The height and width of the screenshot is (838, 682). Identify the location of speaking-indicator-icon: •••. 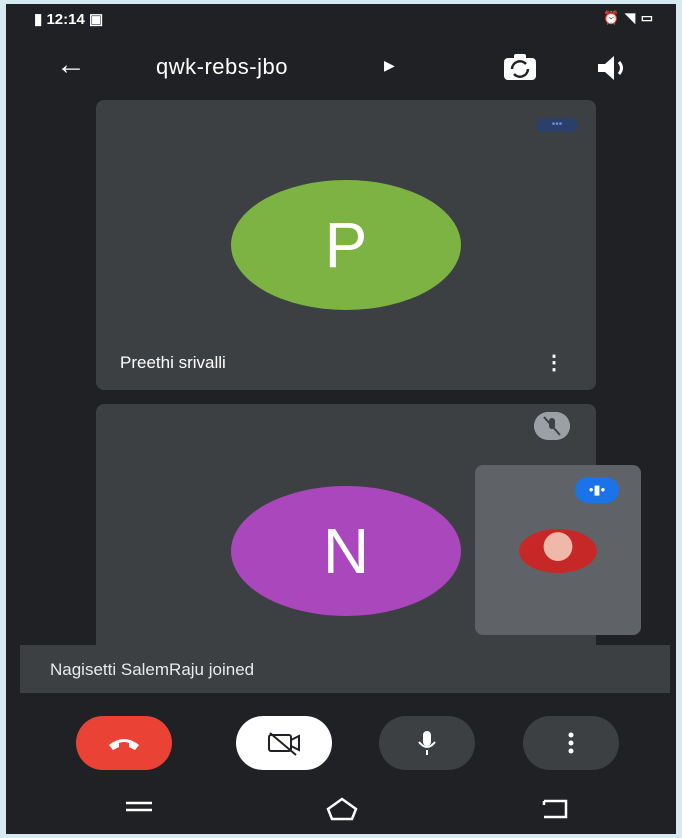
(557, 125).